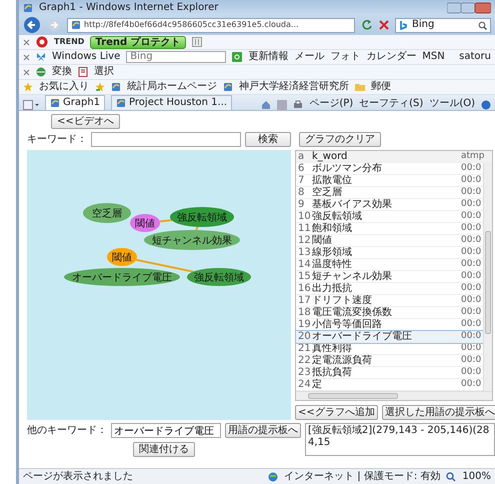  Describe the element at coordinates (389, 229) in the screenshot. I see `table-row: 11飽和領域 00:0` at that location.